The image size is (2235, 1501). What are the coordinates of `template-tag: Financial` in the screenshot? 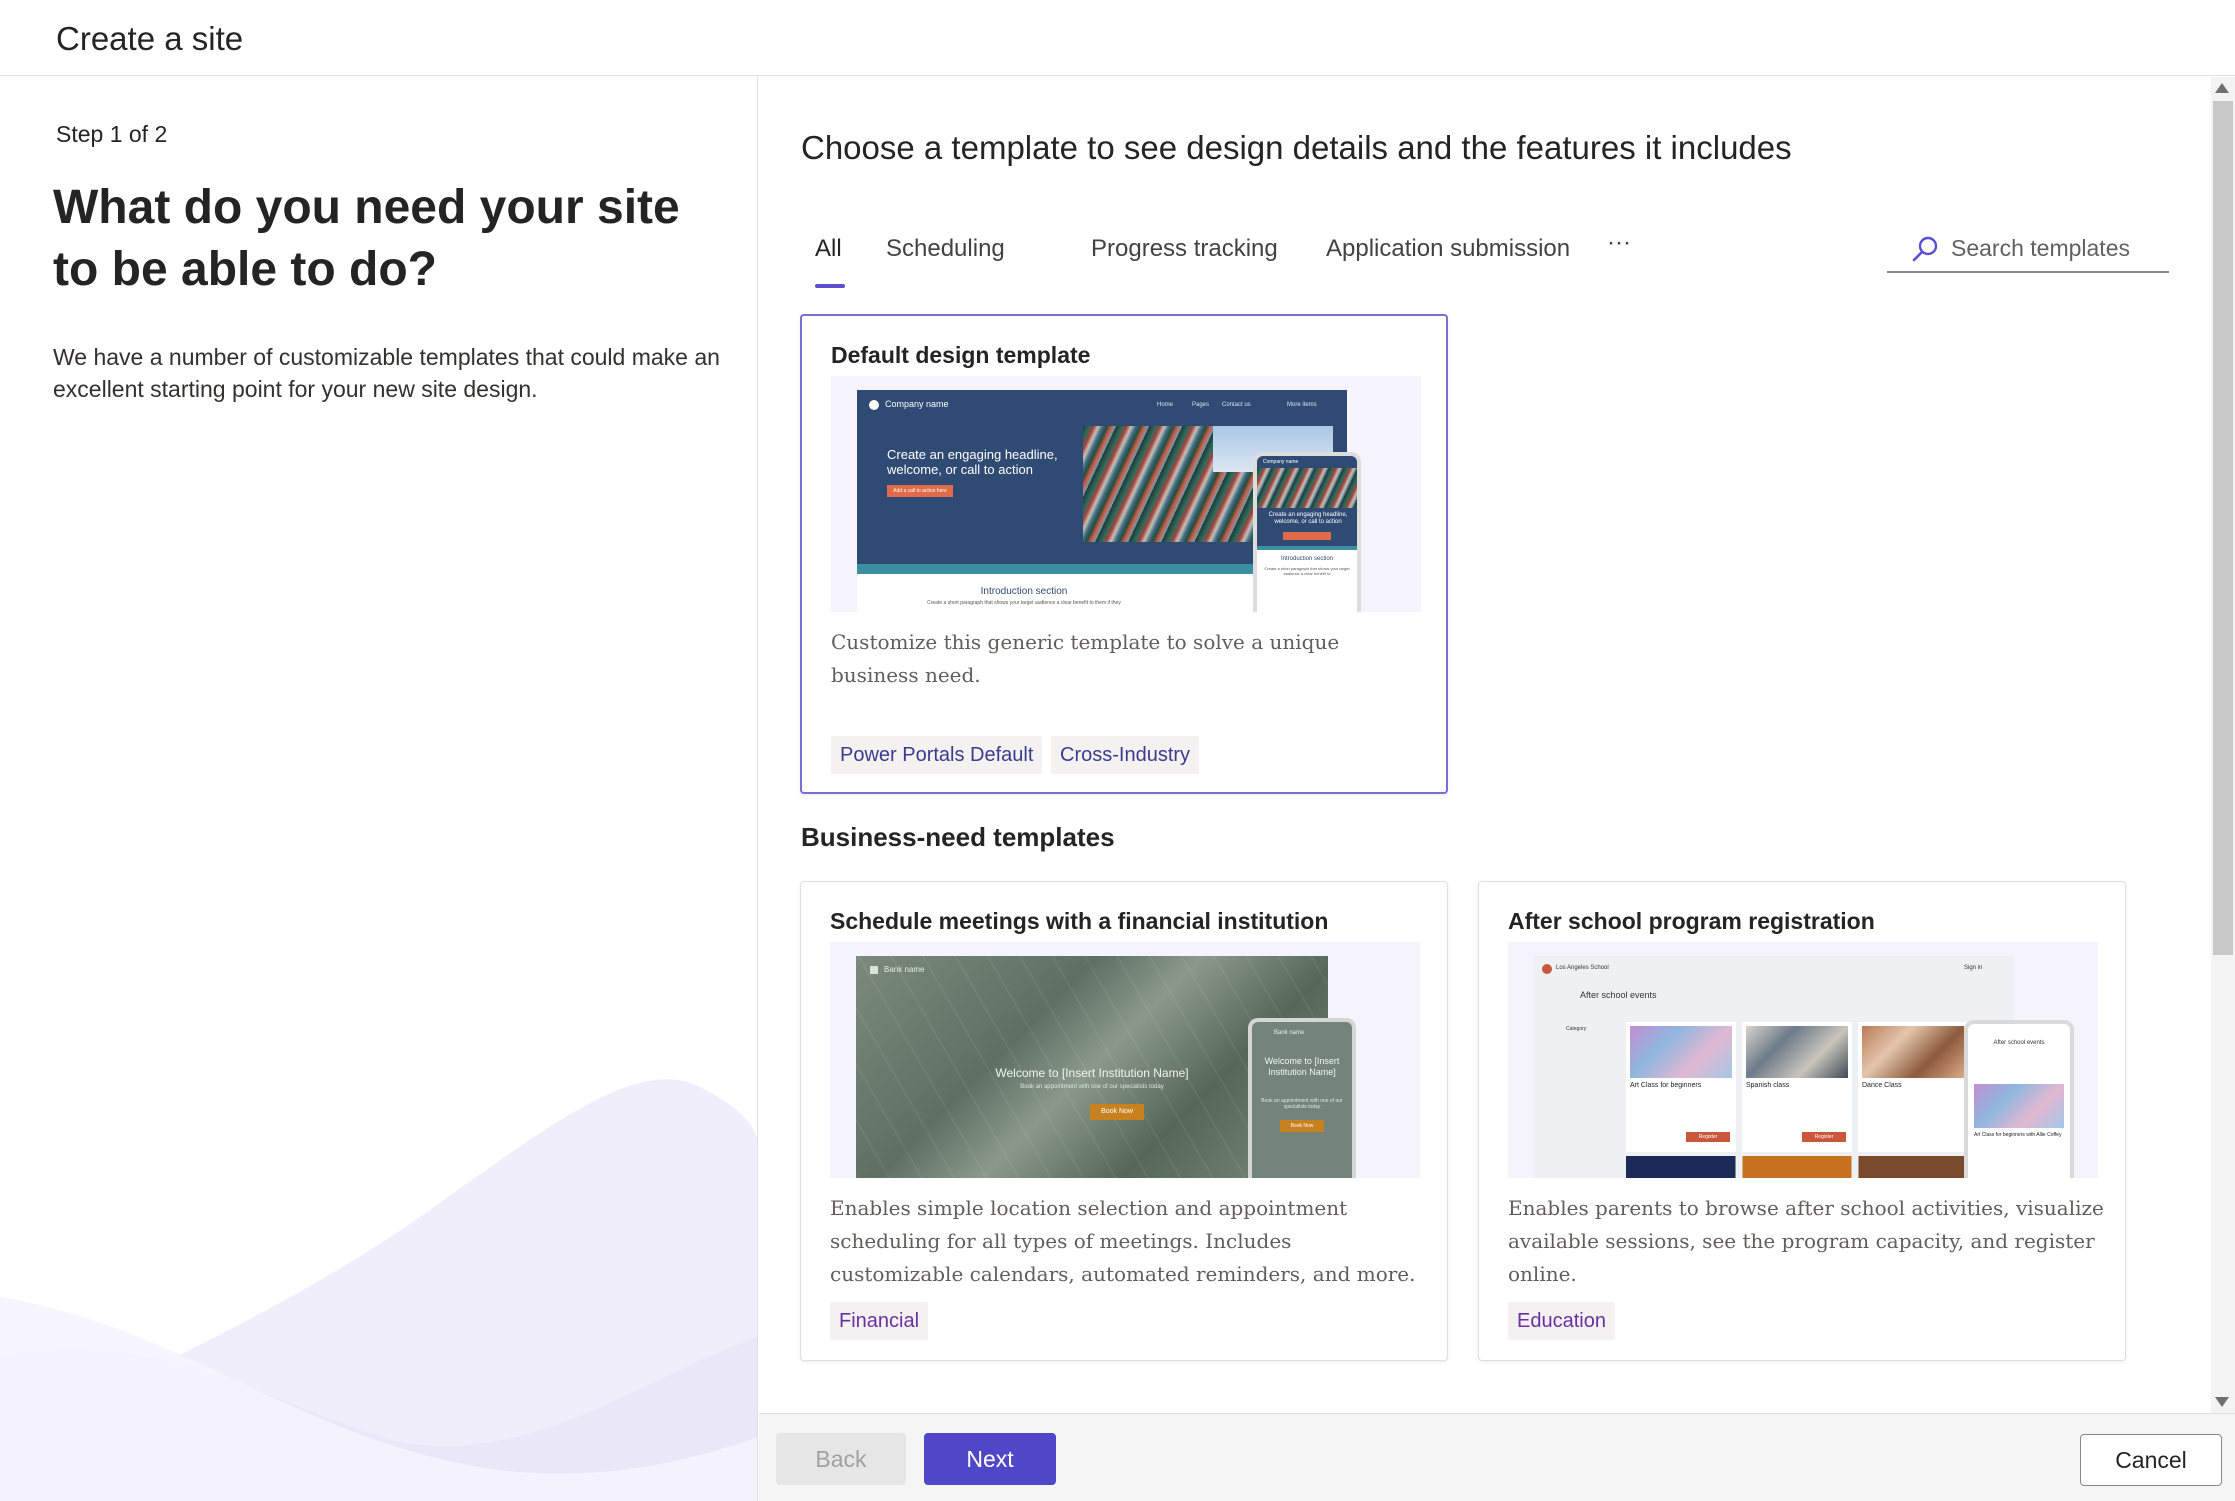 It's located at (879, 1321).